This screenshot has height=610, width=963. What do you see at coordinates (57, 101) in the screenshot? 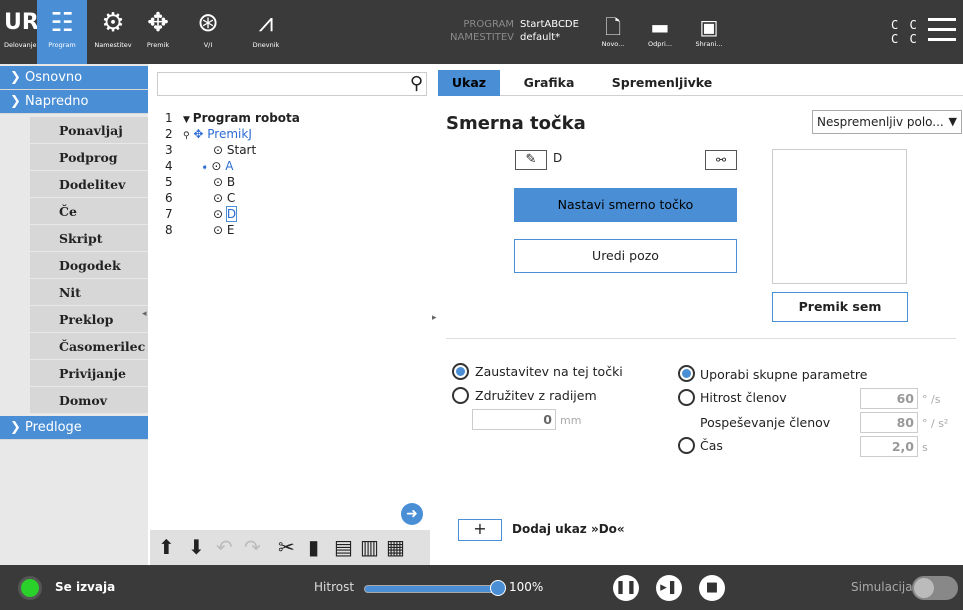
I see `nav-section-advanced-label: Napredno` at bounding box center [57, 101].